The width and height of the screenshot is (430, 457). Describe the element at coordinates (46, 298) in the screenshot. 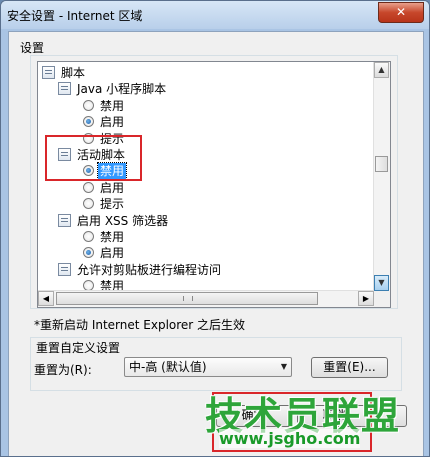

I see `scroll-left-icon: ◀` at that location.